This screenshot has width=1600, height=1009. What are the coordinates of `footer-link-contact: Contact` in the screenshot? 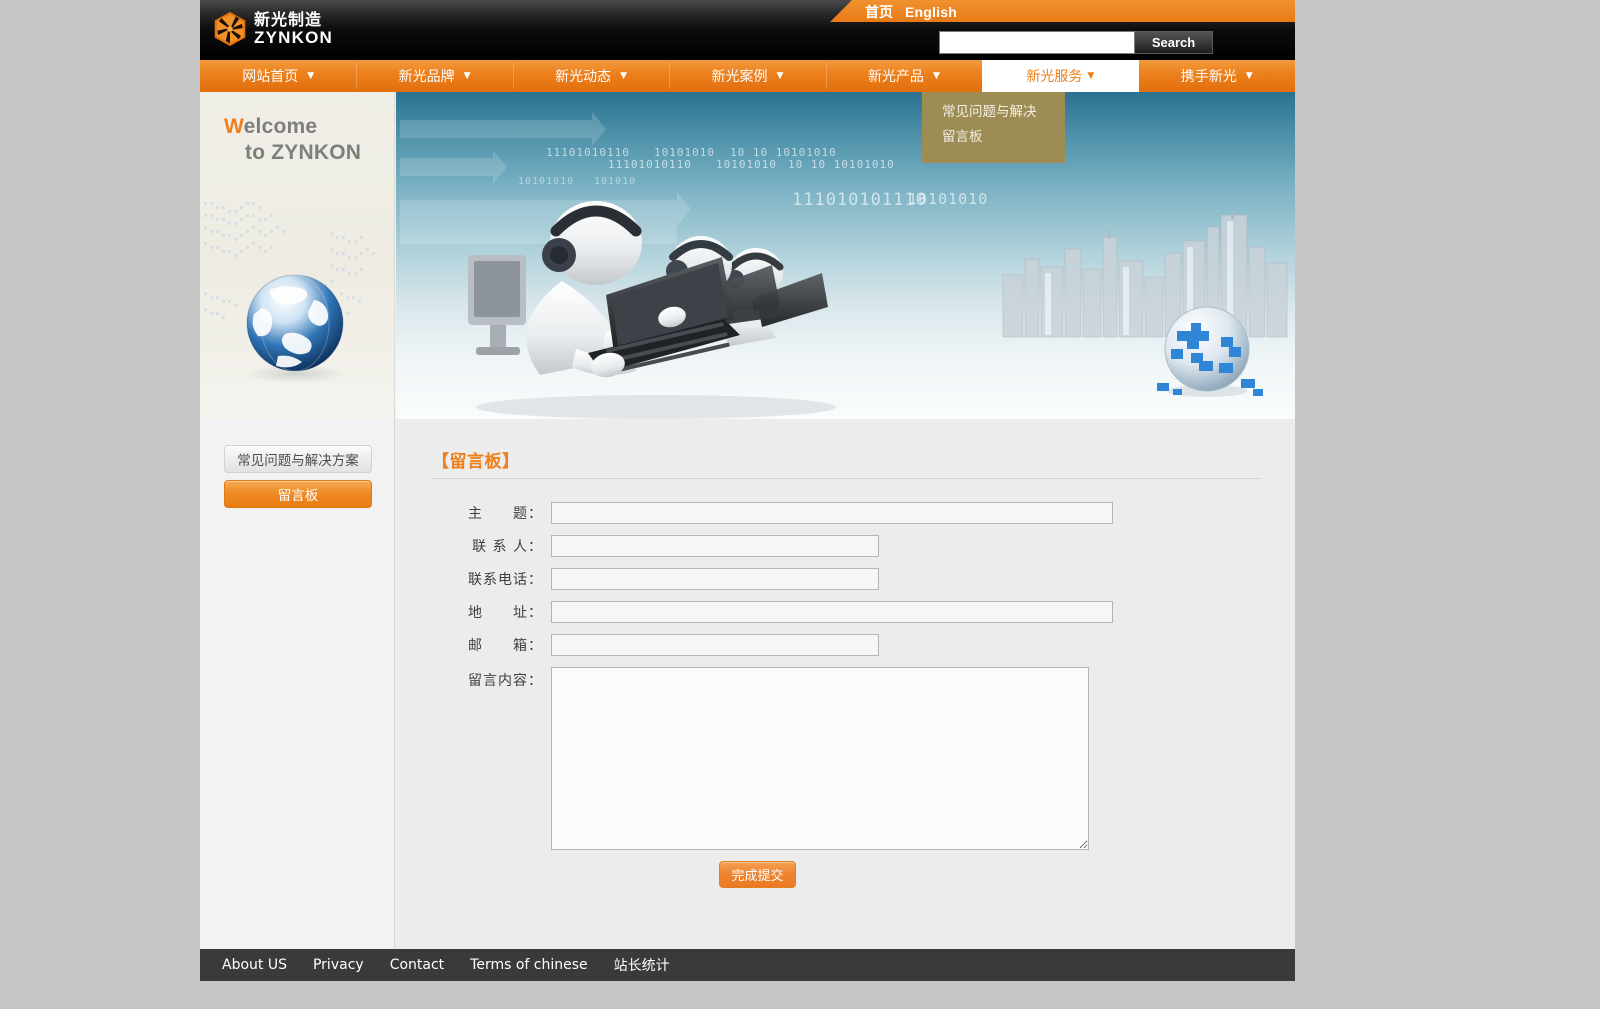 It's located at (417, 965).